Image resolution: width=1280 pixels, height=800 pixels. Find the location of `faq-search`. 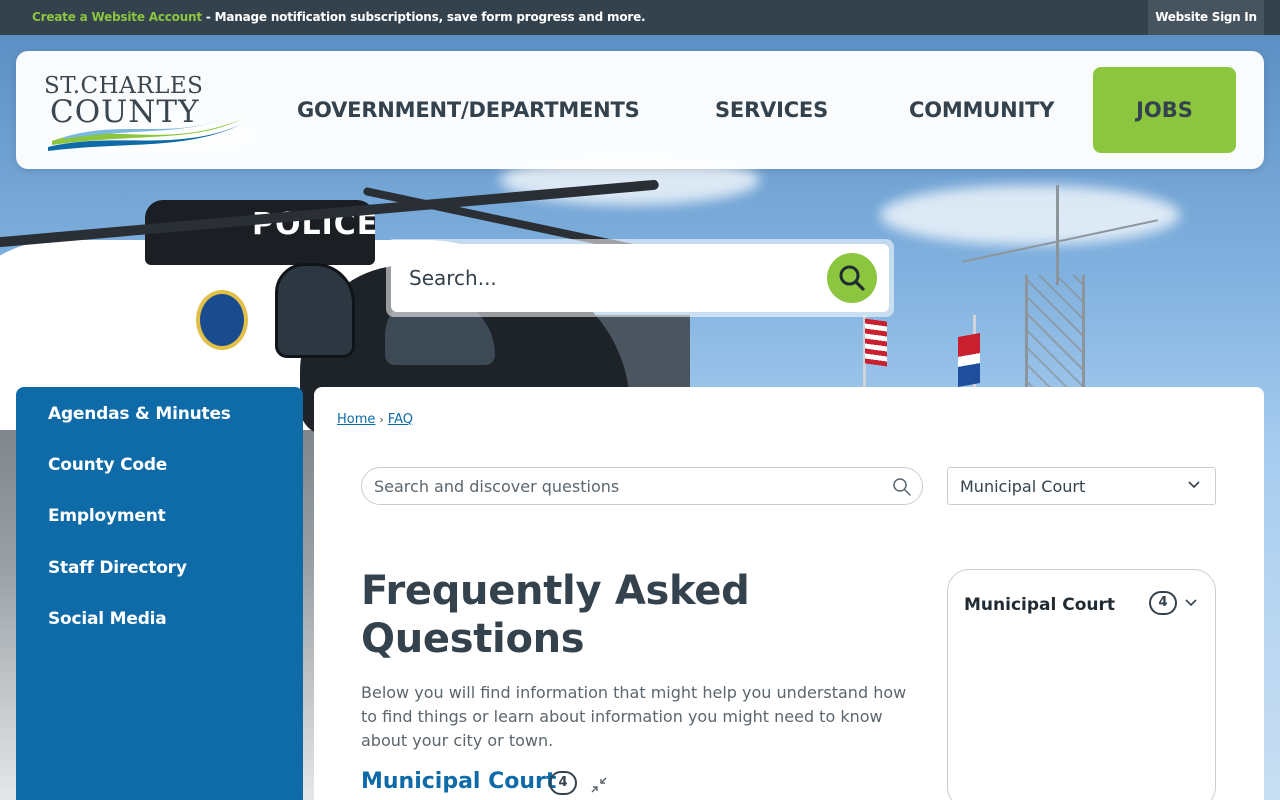

faq-search is located at coordinates (642, 486).